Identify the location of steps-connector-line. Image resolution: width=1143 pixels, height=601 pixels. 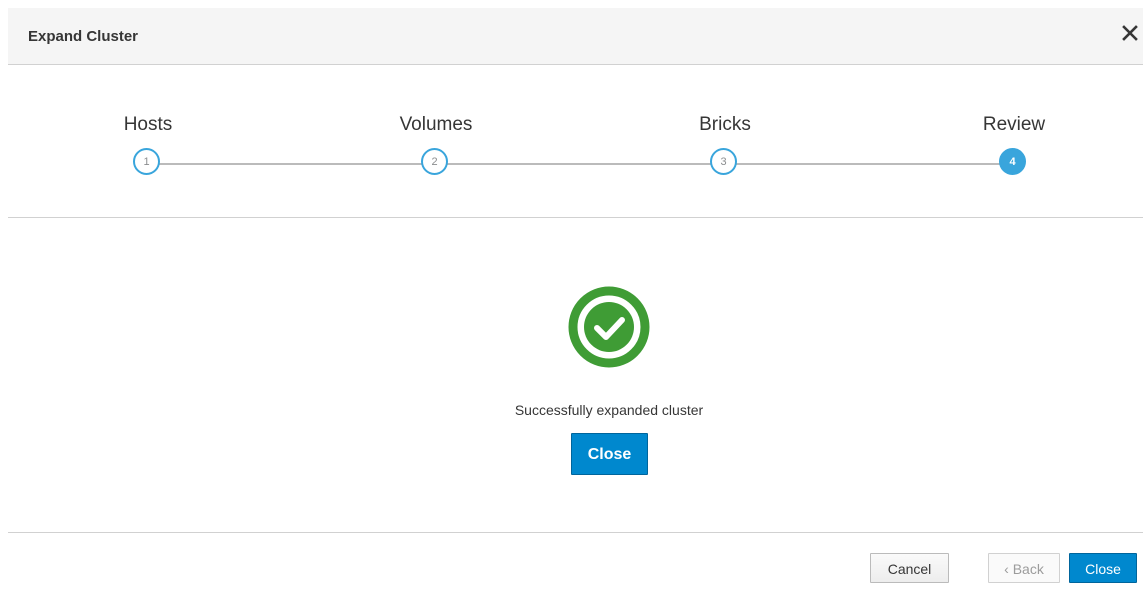
(581, 164).